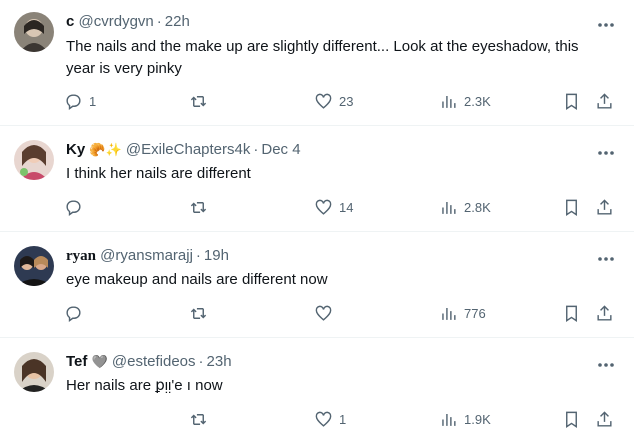  I want to click on views-button: 2.8K, so click(465, 207).